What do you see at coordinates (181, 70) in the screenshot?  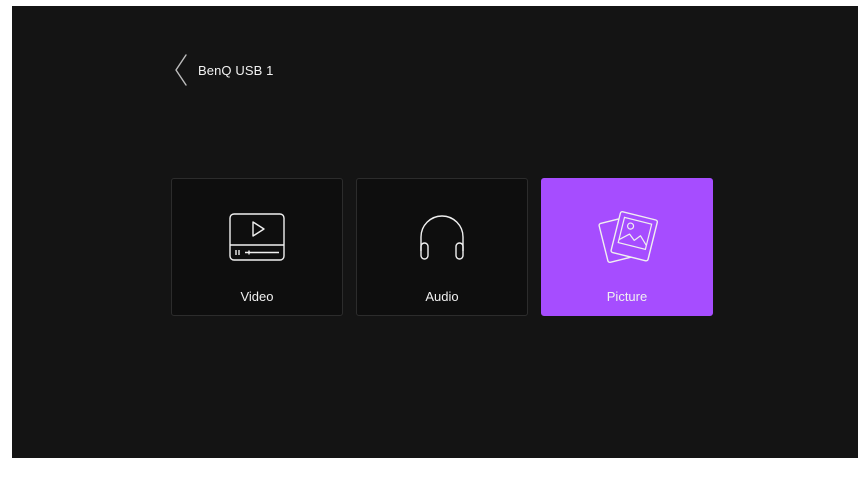 I see `chevron-left-icon` at bounding box center [181, 70].